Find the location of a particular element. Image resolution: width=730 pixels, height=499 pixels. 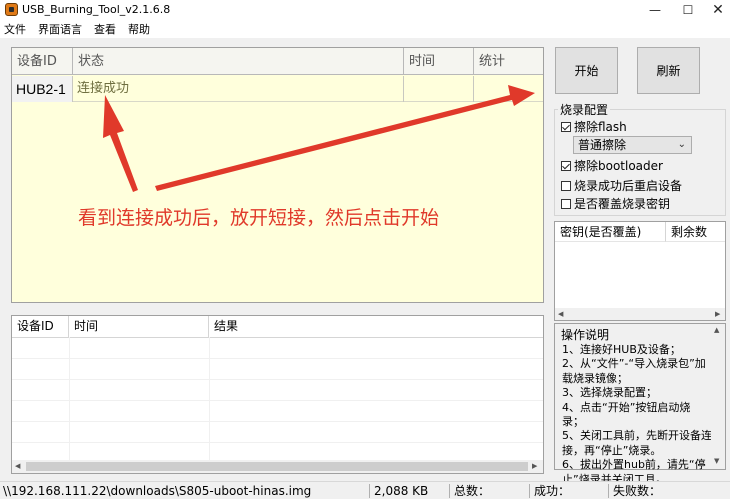

log-col-device-id: 设备ID is located at coordinates (40, 326).